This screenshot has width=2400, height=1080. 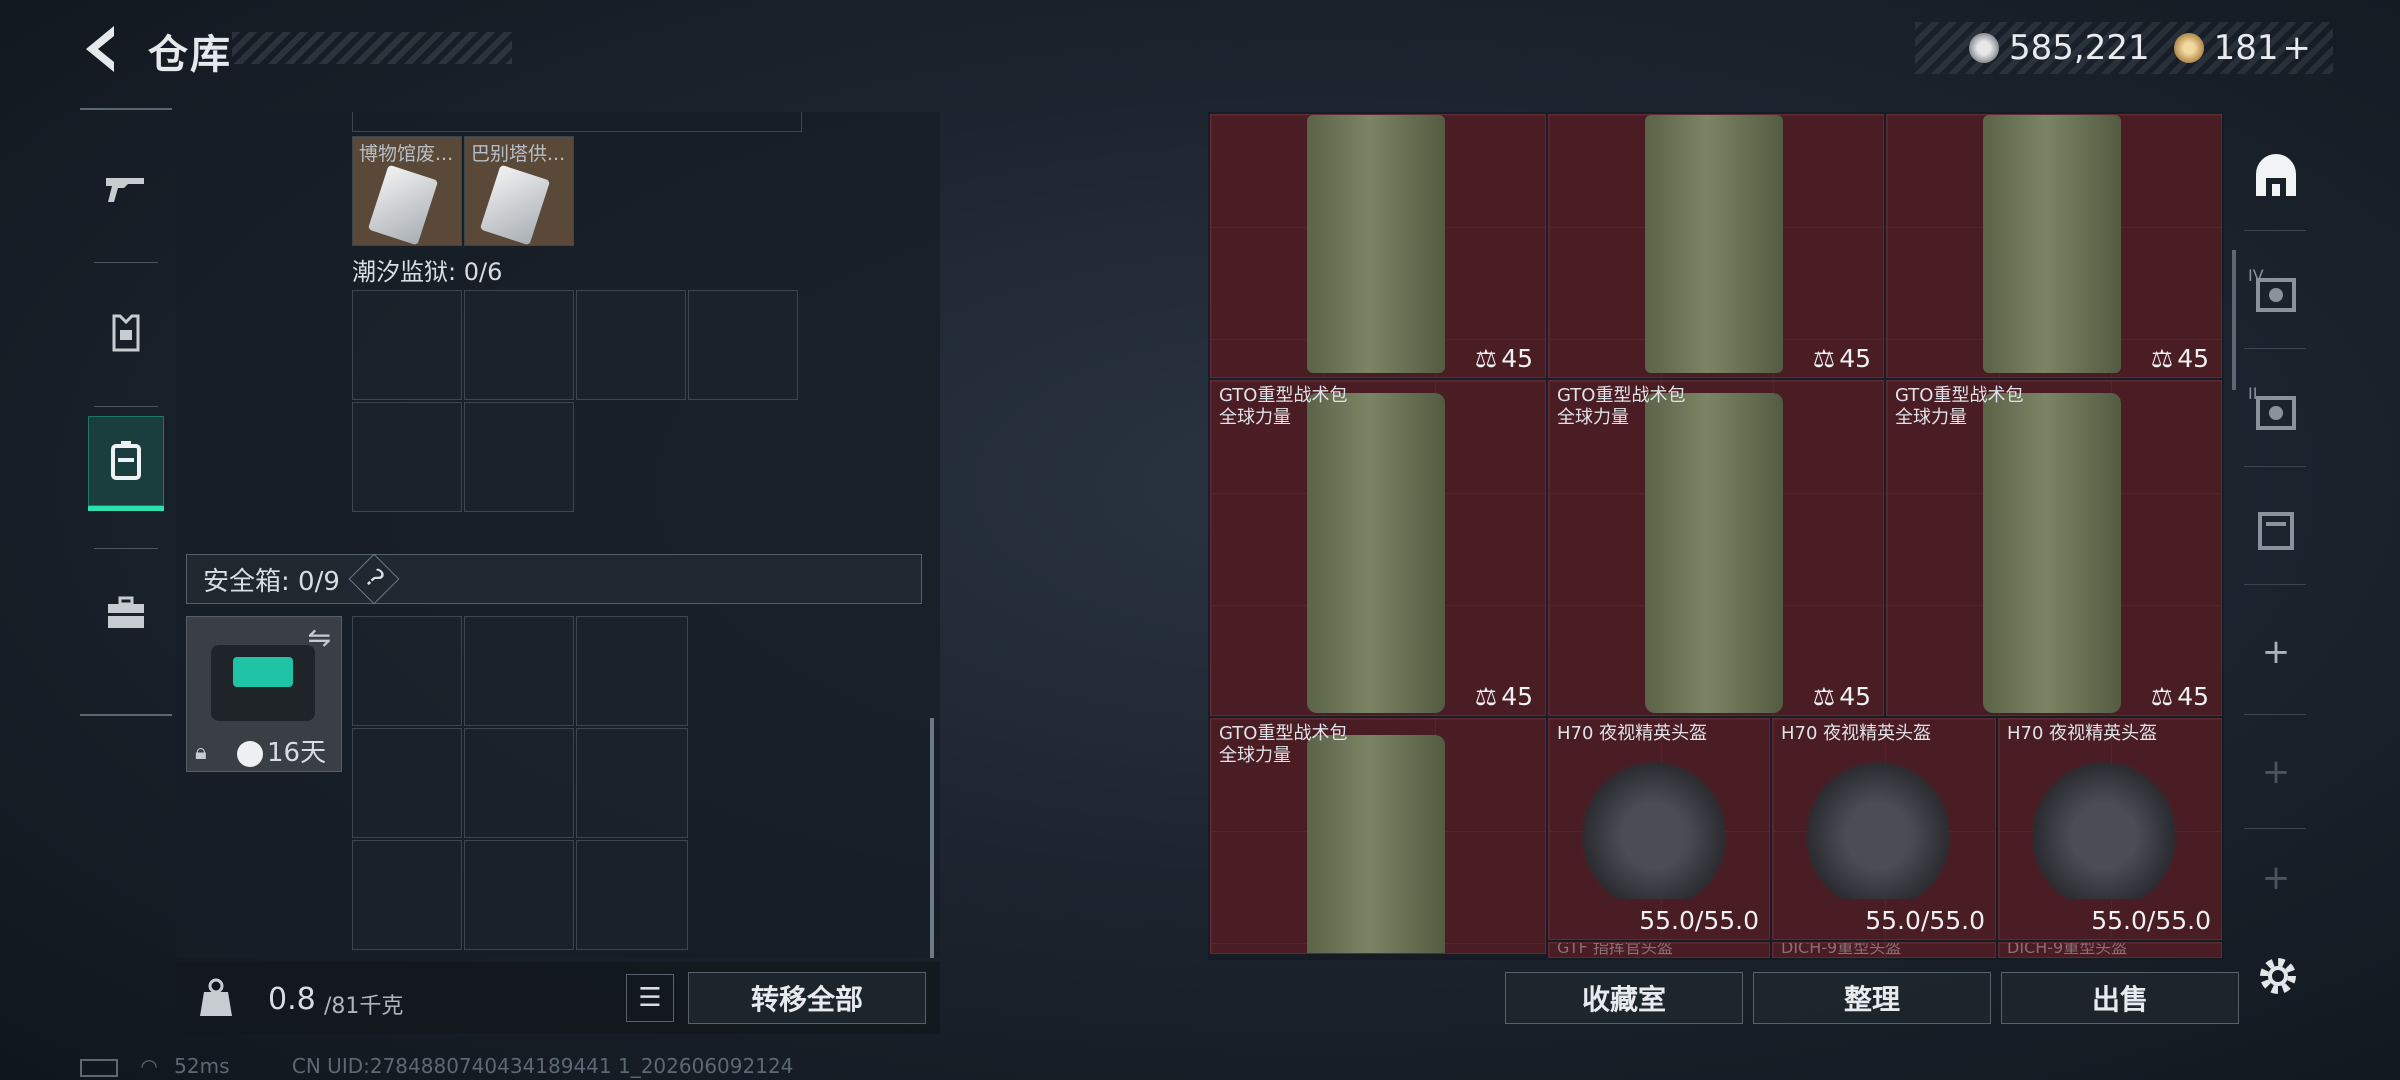 I want to click on silver-coin-icon, so click(x=1984, y=48).